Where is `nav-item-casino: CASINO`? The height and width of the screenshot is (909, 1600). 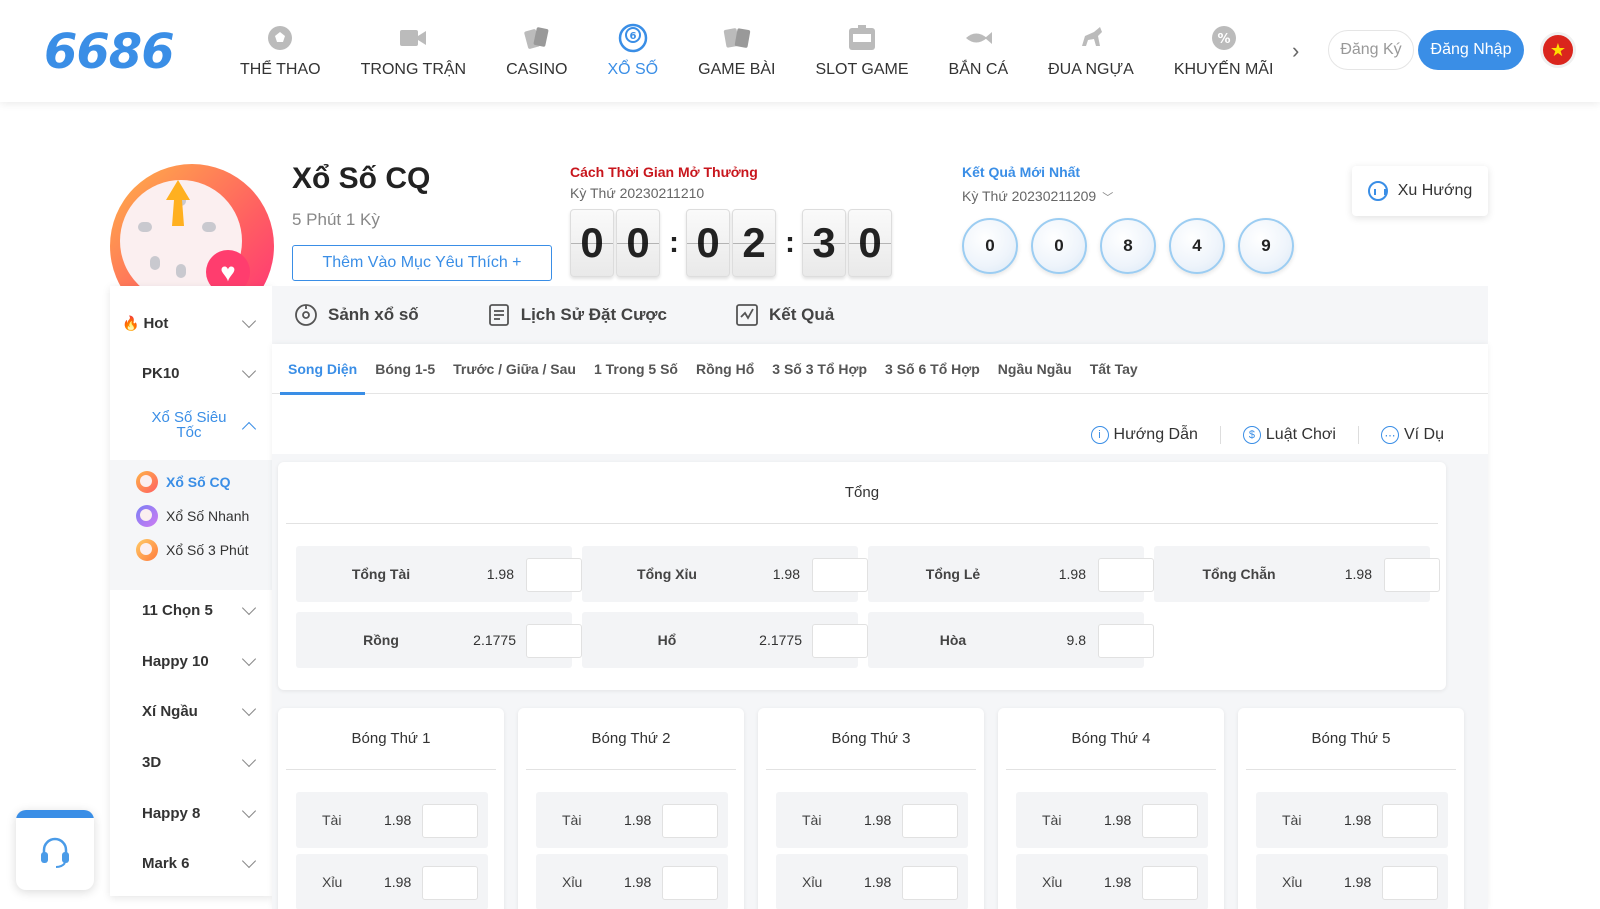
nav-item-casino: CASINO is located at coordinates (536, 51).